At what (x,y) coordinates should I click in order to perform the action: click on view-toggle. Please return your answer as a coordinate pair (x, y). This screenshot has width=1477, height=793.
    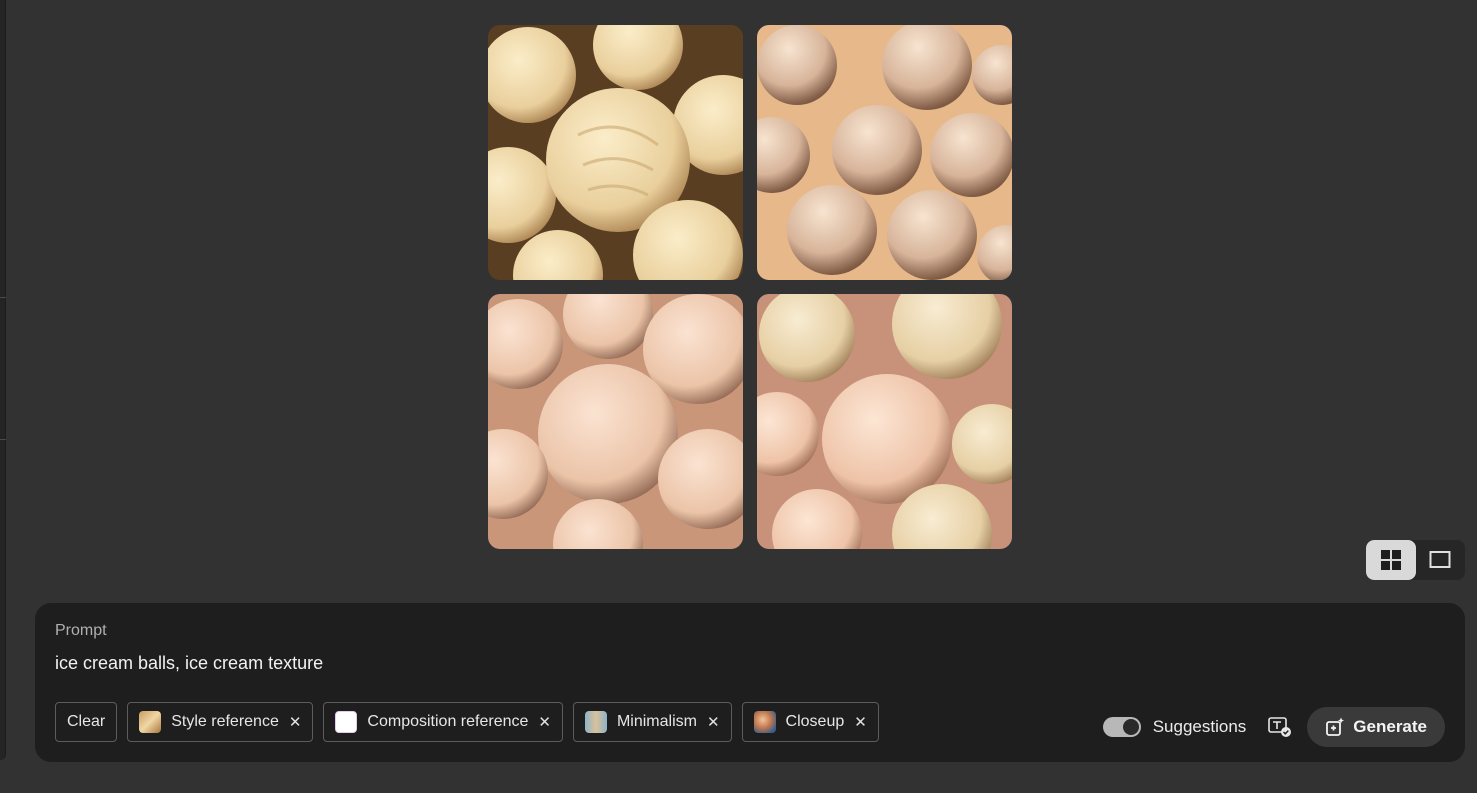
    Looking at the image, I should click on (1415, 560).